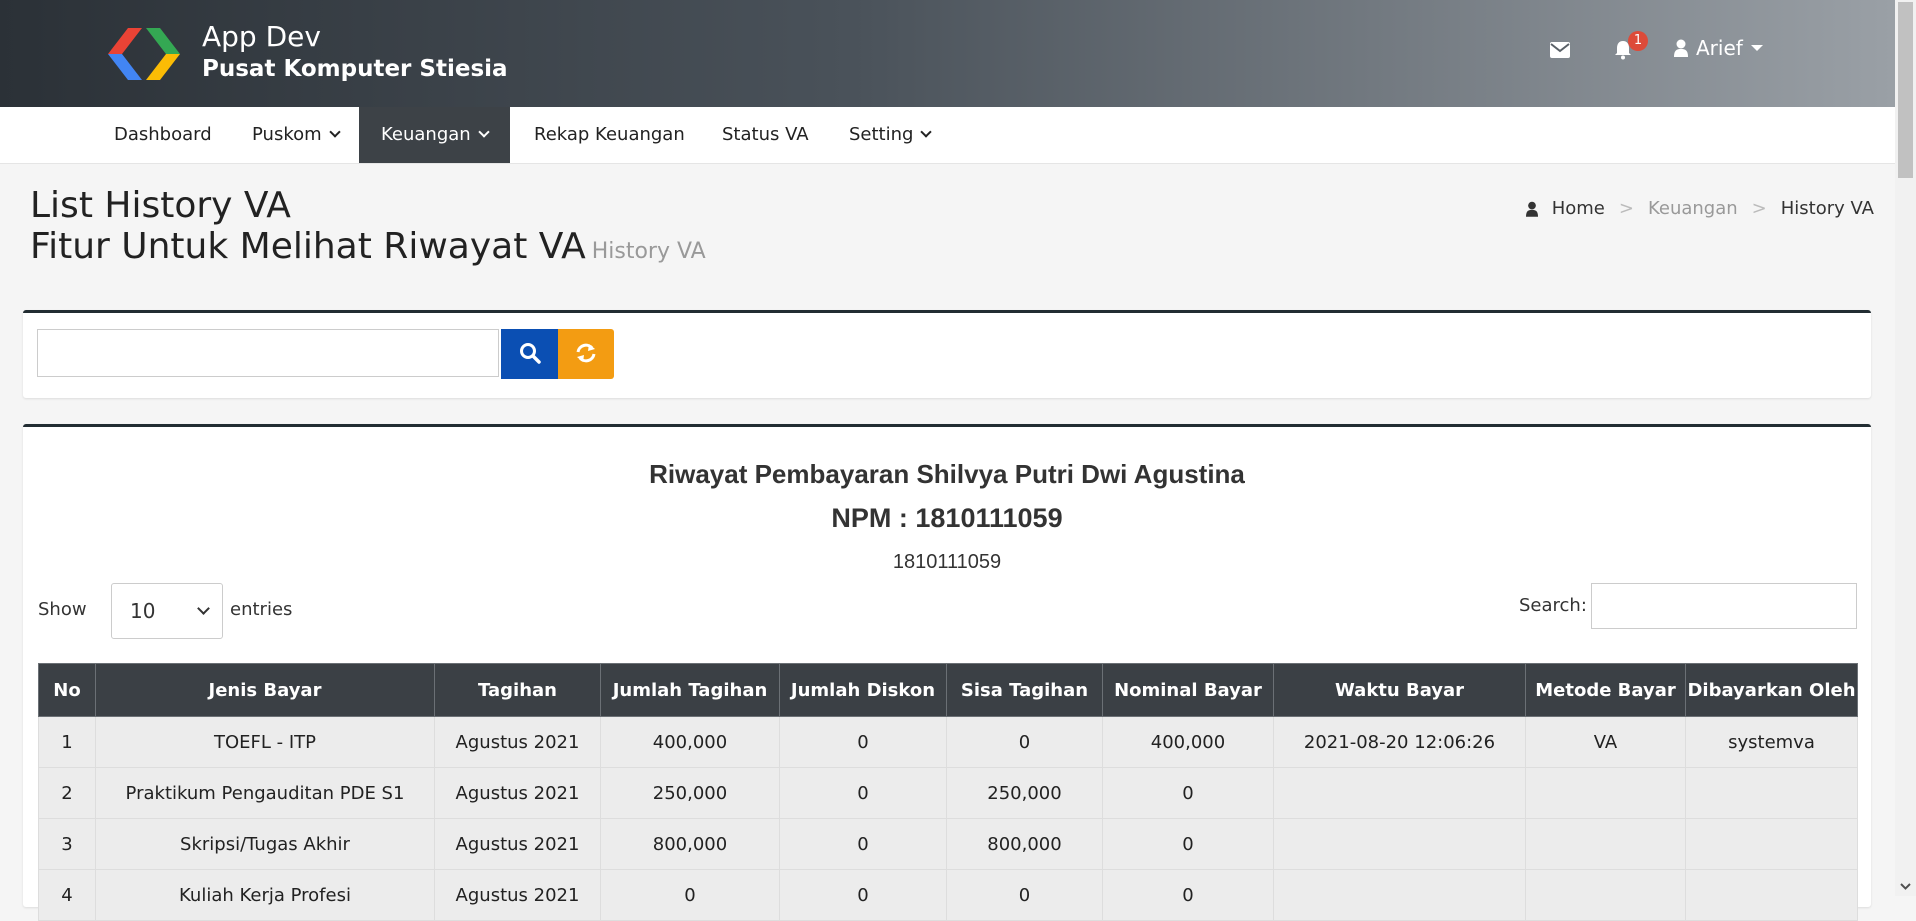 The height and width of the screenshot is (921, 1916). Describe the element at coordinates (947, 518) in the screenshot. I see `report-npm: NPM : 1810111059` at that location.